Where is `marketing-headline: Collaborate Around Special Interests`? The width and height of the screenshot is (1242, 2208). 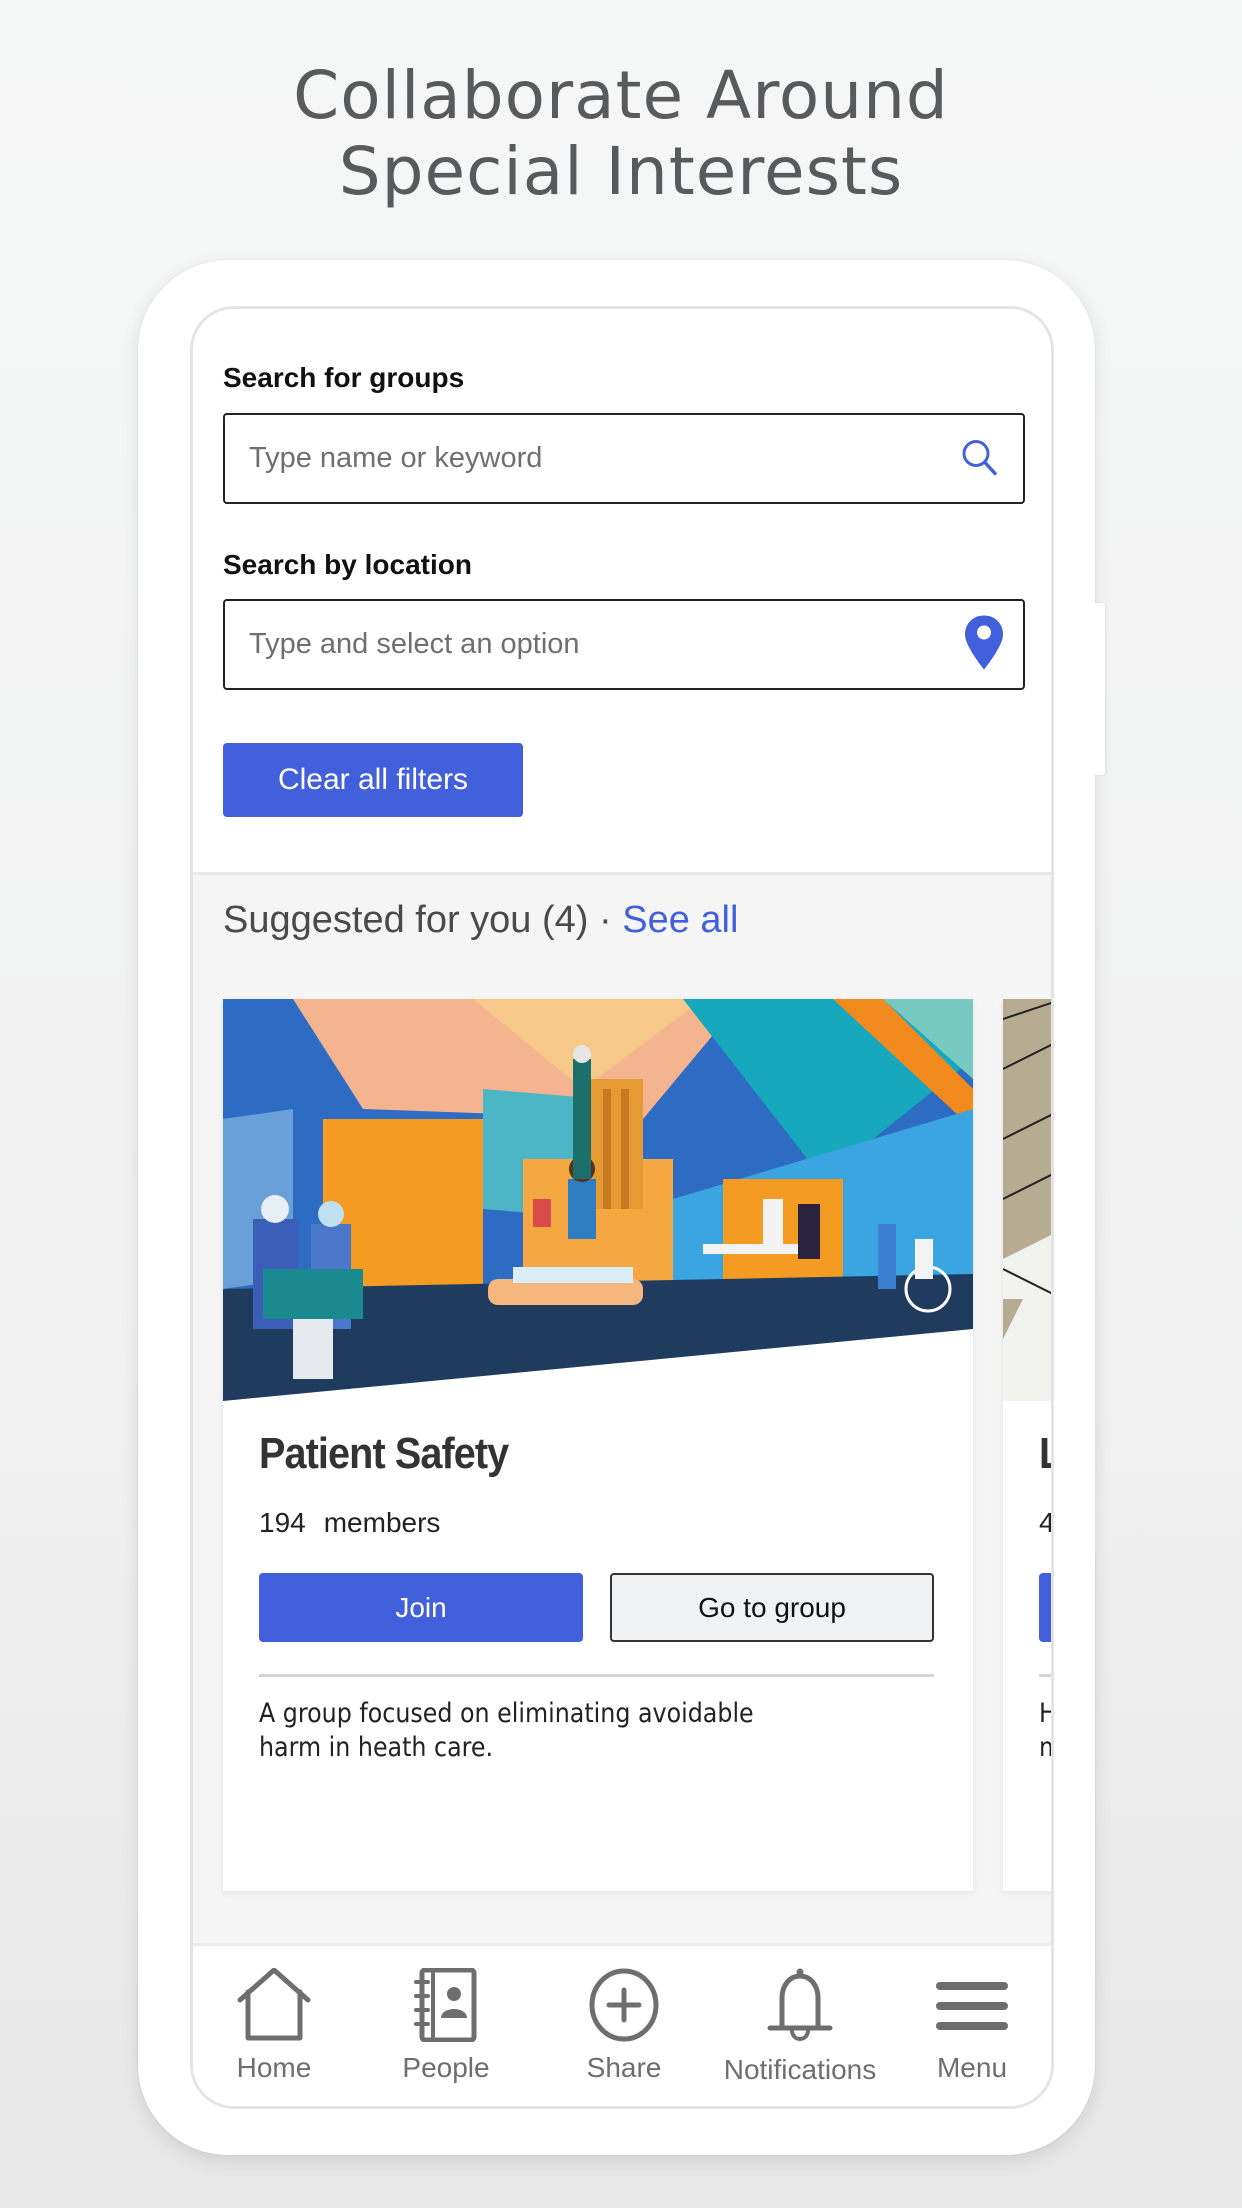
marketing-headline: Collaborate Around Special Interests is located at coordinates (621, 134).